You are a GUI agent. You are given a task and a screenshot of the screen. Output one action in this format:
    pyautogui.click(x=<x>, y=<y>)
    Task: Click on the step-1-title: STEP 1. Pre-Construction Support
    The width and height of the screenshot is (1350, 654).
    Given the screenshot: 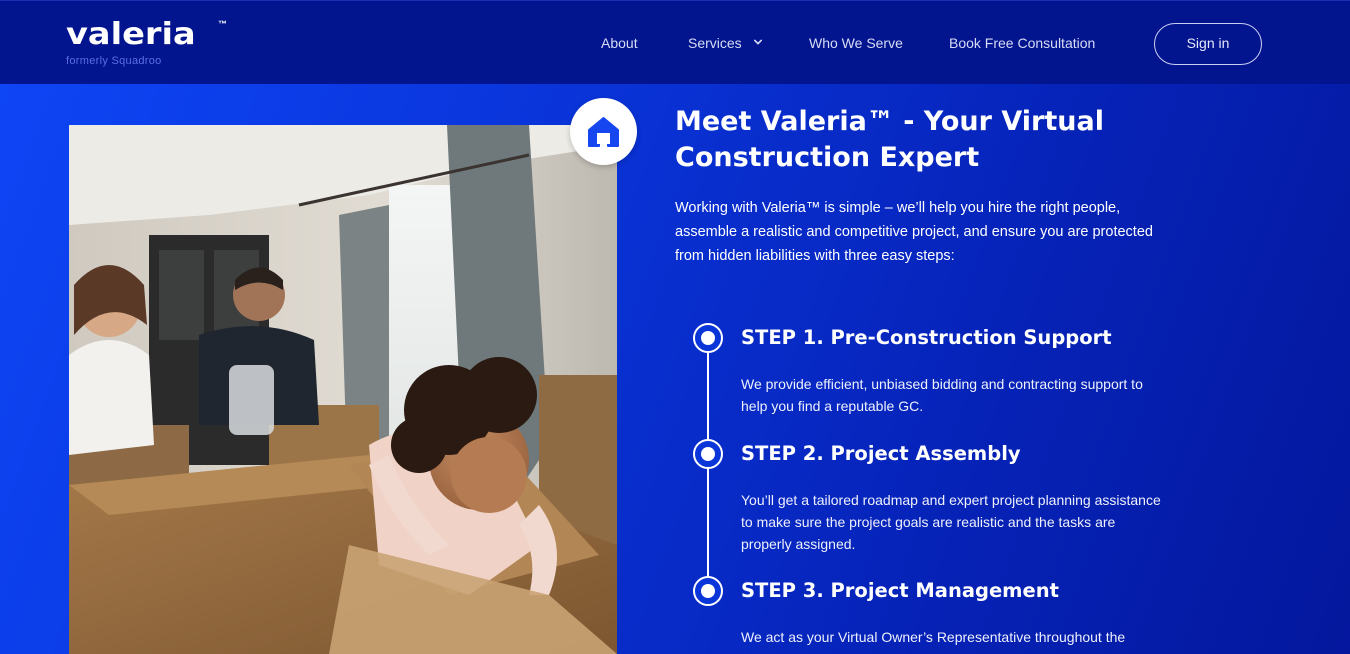 What is the action you would take?
    pyautogui.click(x=926, y=337)
    